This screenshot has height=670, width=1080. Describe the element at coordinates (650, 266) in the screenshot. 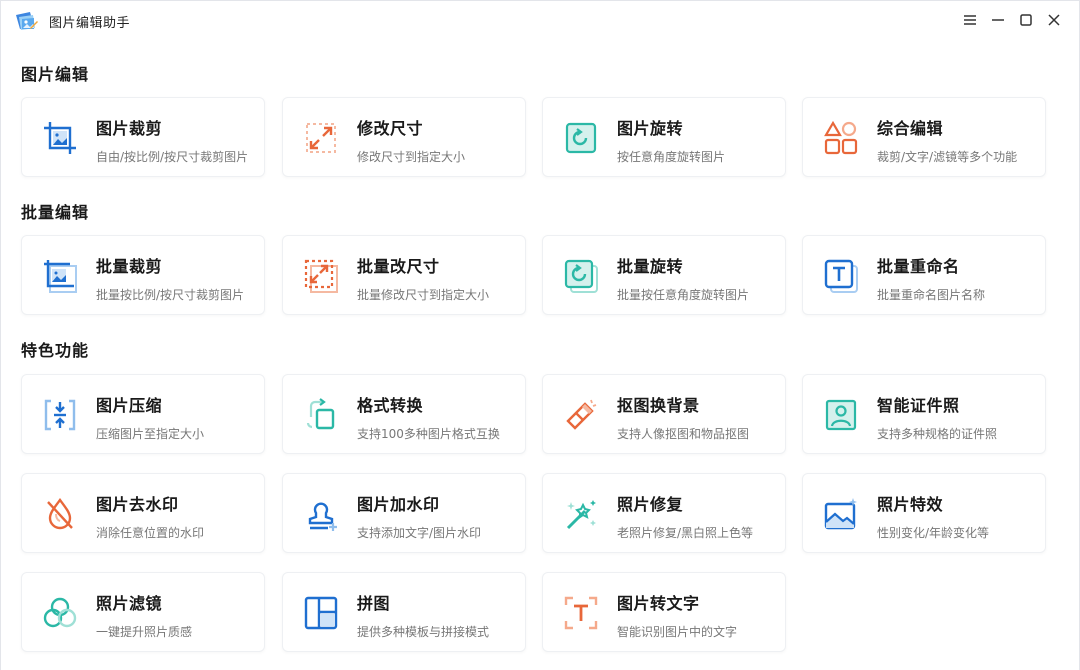

I see `card-title: 批量旋转` at that location.